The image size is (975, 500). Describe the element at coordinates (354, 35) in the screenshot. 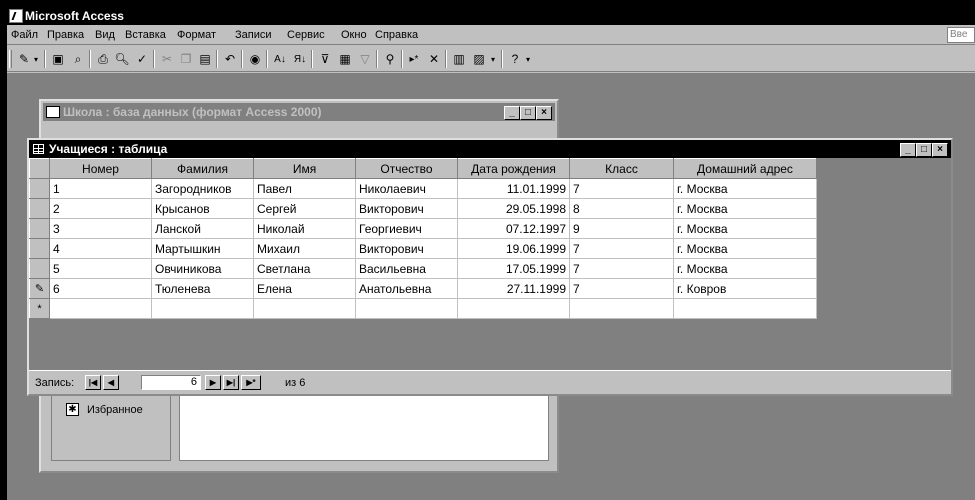

I see `menu-window: Окно` at that location.